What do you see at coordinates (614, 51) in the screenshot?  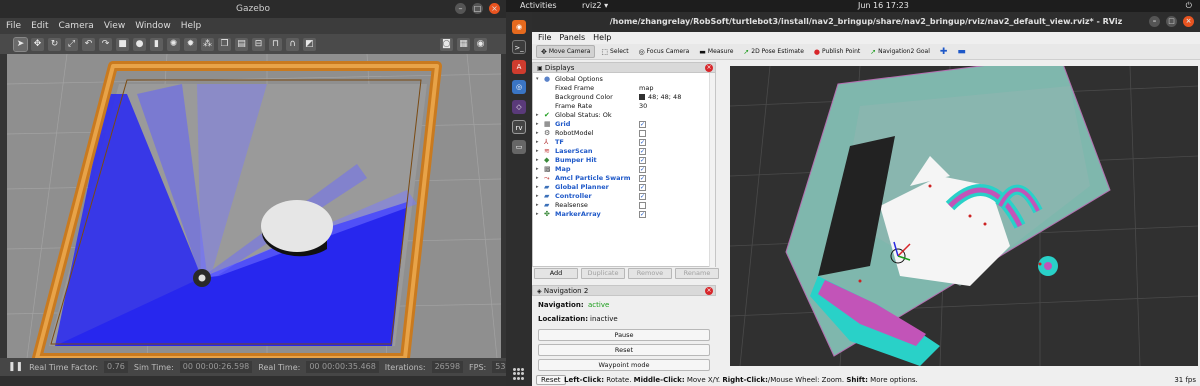 I see `select-tool: ⬚ Select` at bounding box center [614, 51].